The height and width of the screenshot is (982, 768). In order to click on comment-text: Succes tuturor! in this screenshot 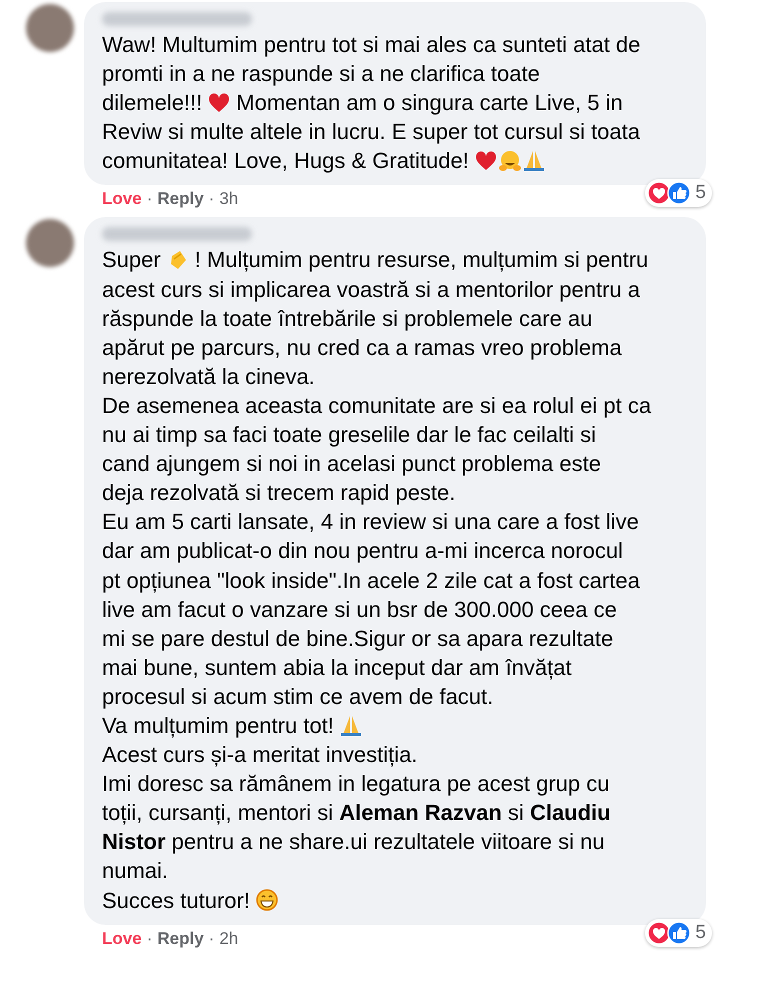, I will do `click(176, 900)`.